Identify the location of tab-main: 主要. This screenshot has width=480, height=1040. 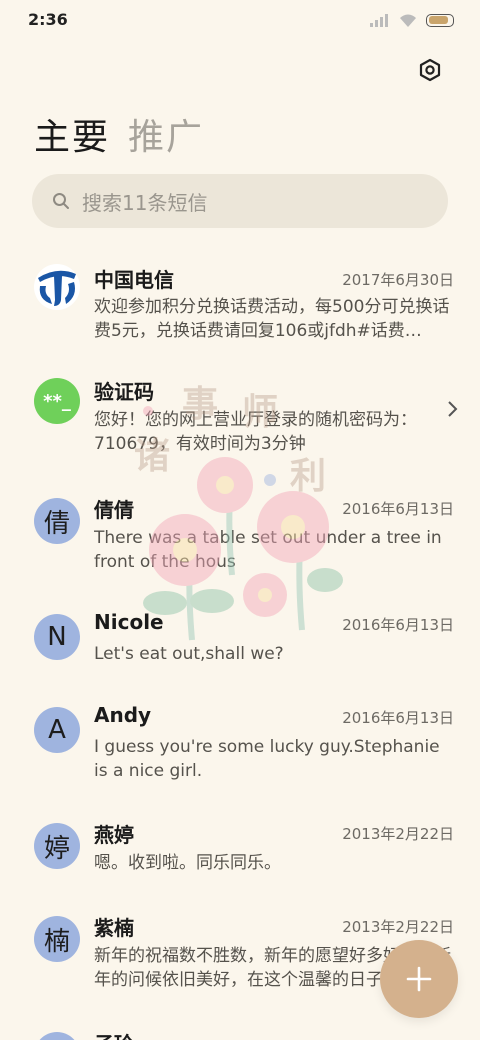
(72, 134).